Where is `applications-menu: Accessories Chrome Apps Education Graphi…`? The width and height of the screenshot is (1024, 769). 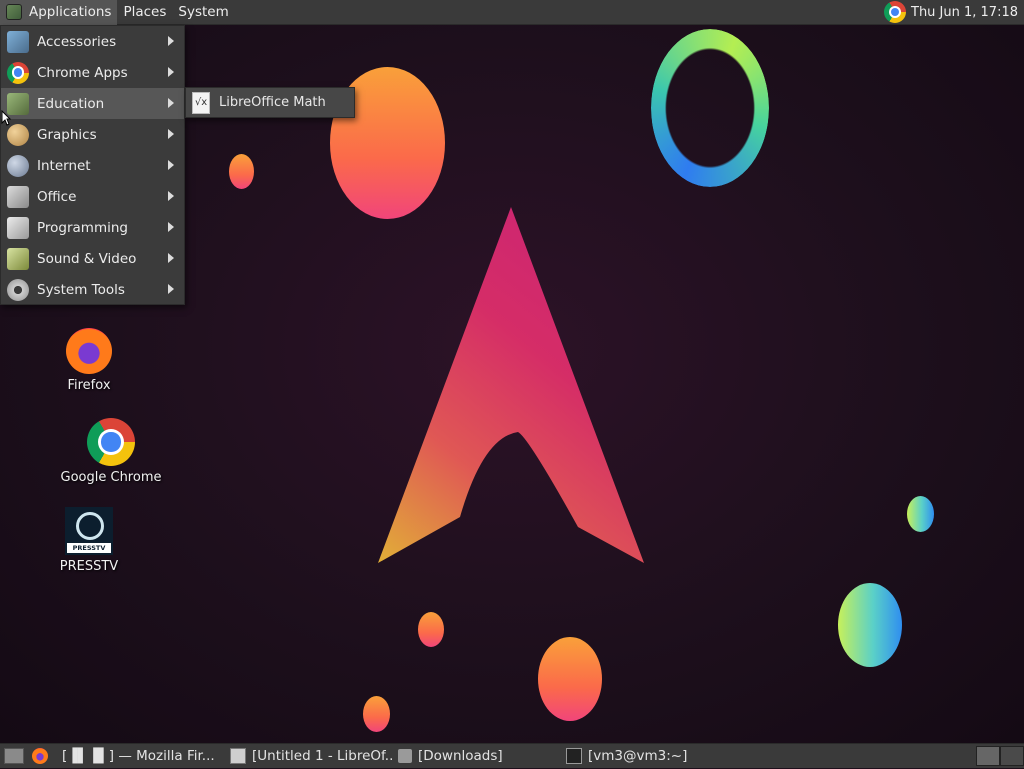
applications-menu: Accessories Chrome Apps Education Graphi… is located at coordinates (92, 165).